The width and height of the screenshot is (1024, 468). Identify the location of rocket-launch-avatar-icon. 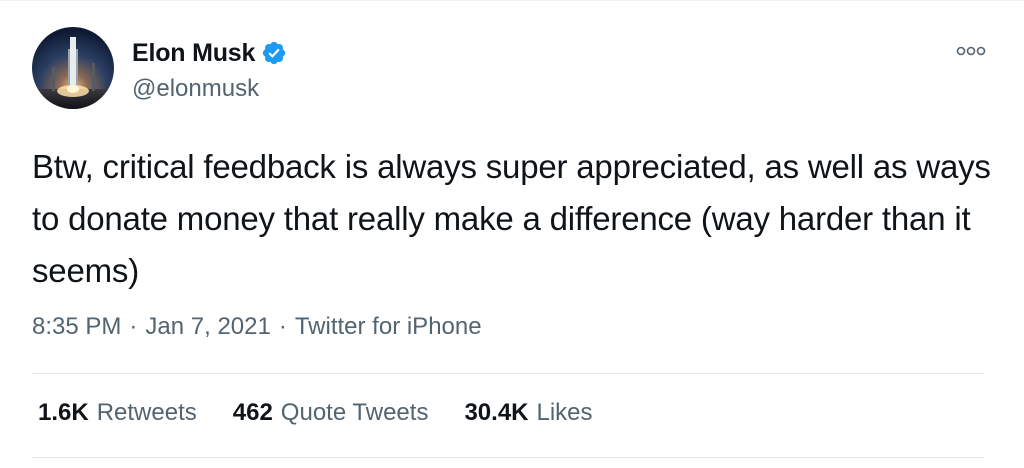
(73, 68).